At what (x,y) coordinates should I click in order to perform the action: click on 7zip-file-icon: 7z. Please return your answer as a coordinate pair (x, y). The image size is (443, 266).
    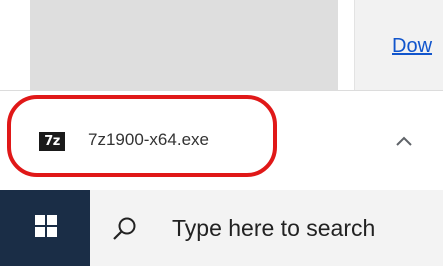
    Looking at the image, I should click on (52, 141).